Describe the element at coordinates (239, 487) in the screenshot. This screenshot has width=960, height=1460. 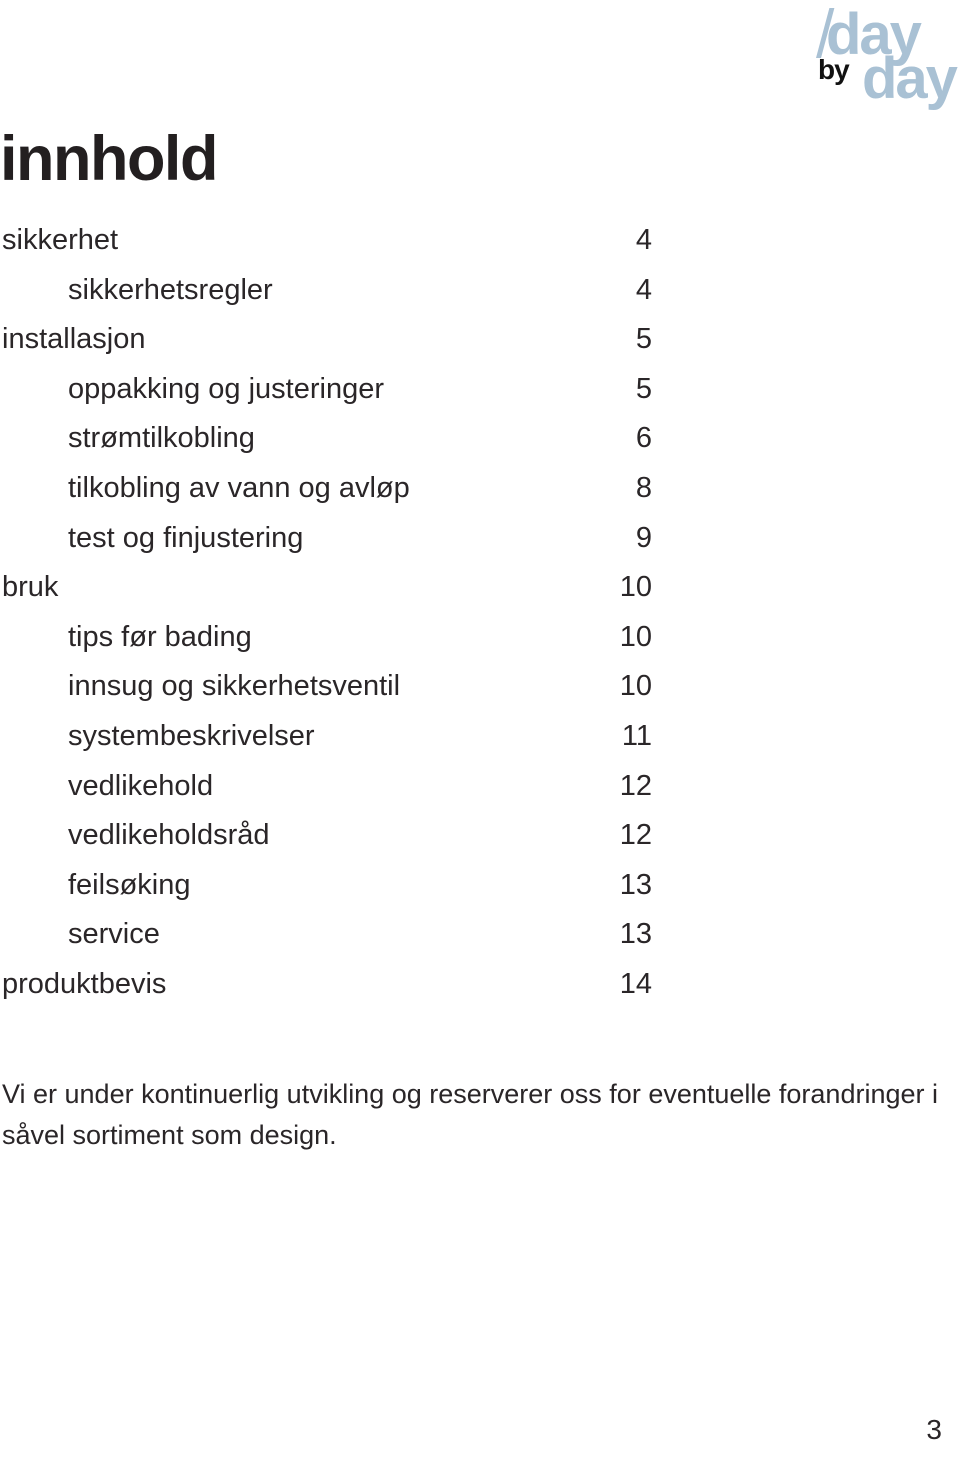
I see `toc-entry-label: tilkobling av vann og avløp` at that location.